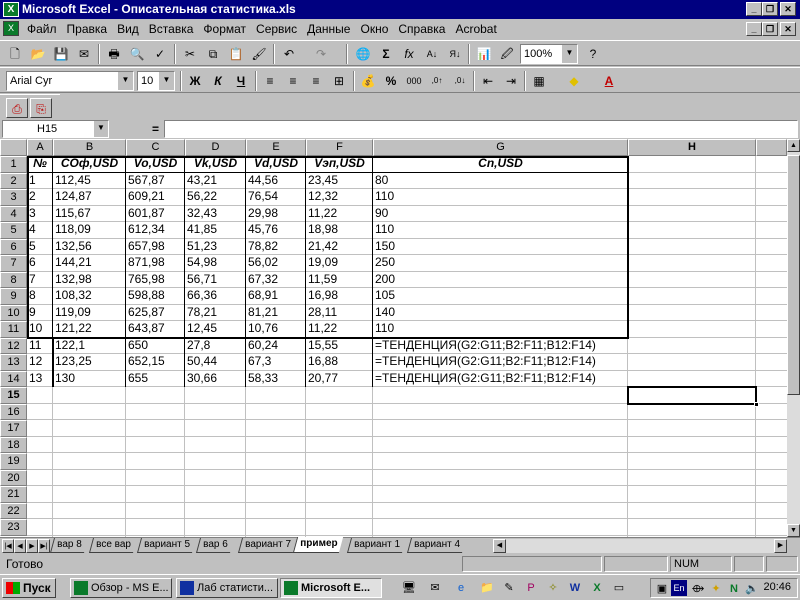 The width and height of the screenshot is (800, 600). Describe the element at coordinates (13, 444) in the screenshot. I see `row-header: 18` at that location.